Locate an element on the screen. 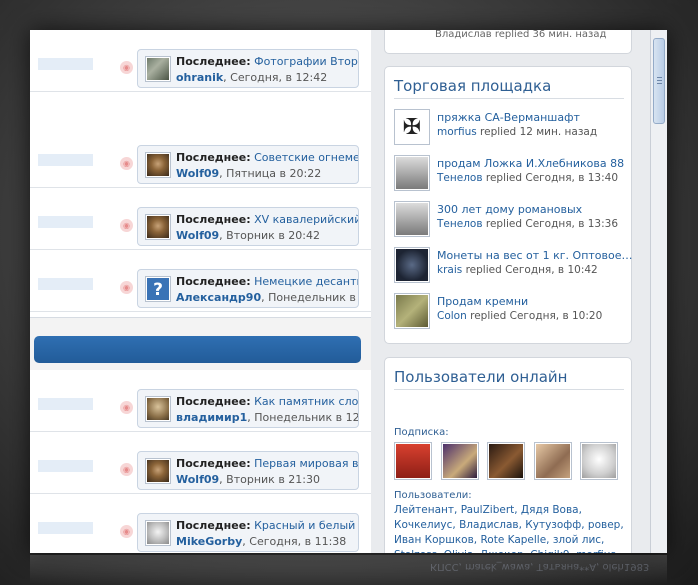  window-reflection: КПСС, marek_wawa, Татьяна**А, oleh1983 is located at coordinates (348, 570).